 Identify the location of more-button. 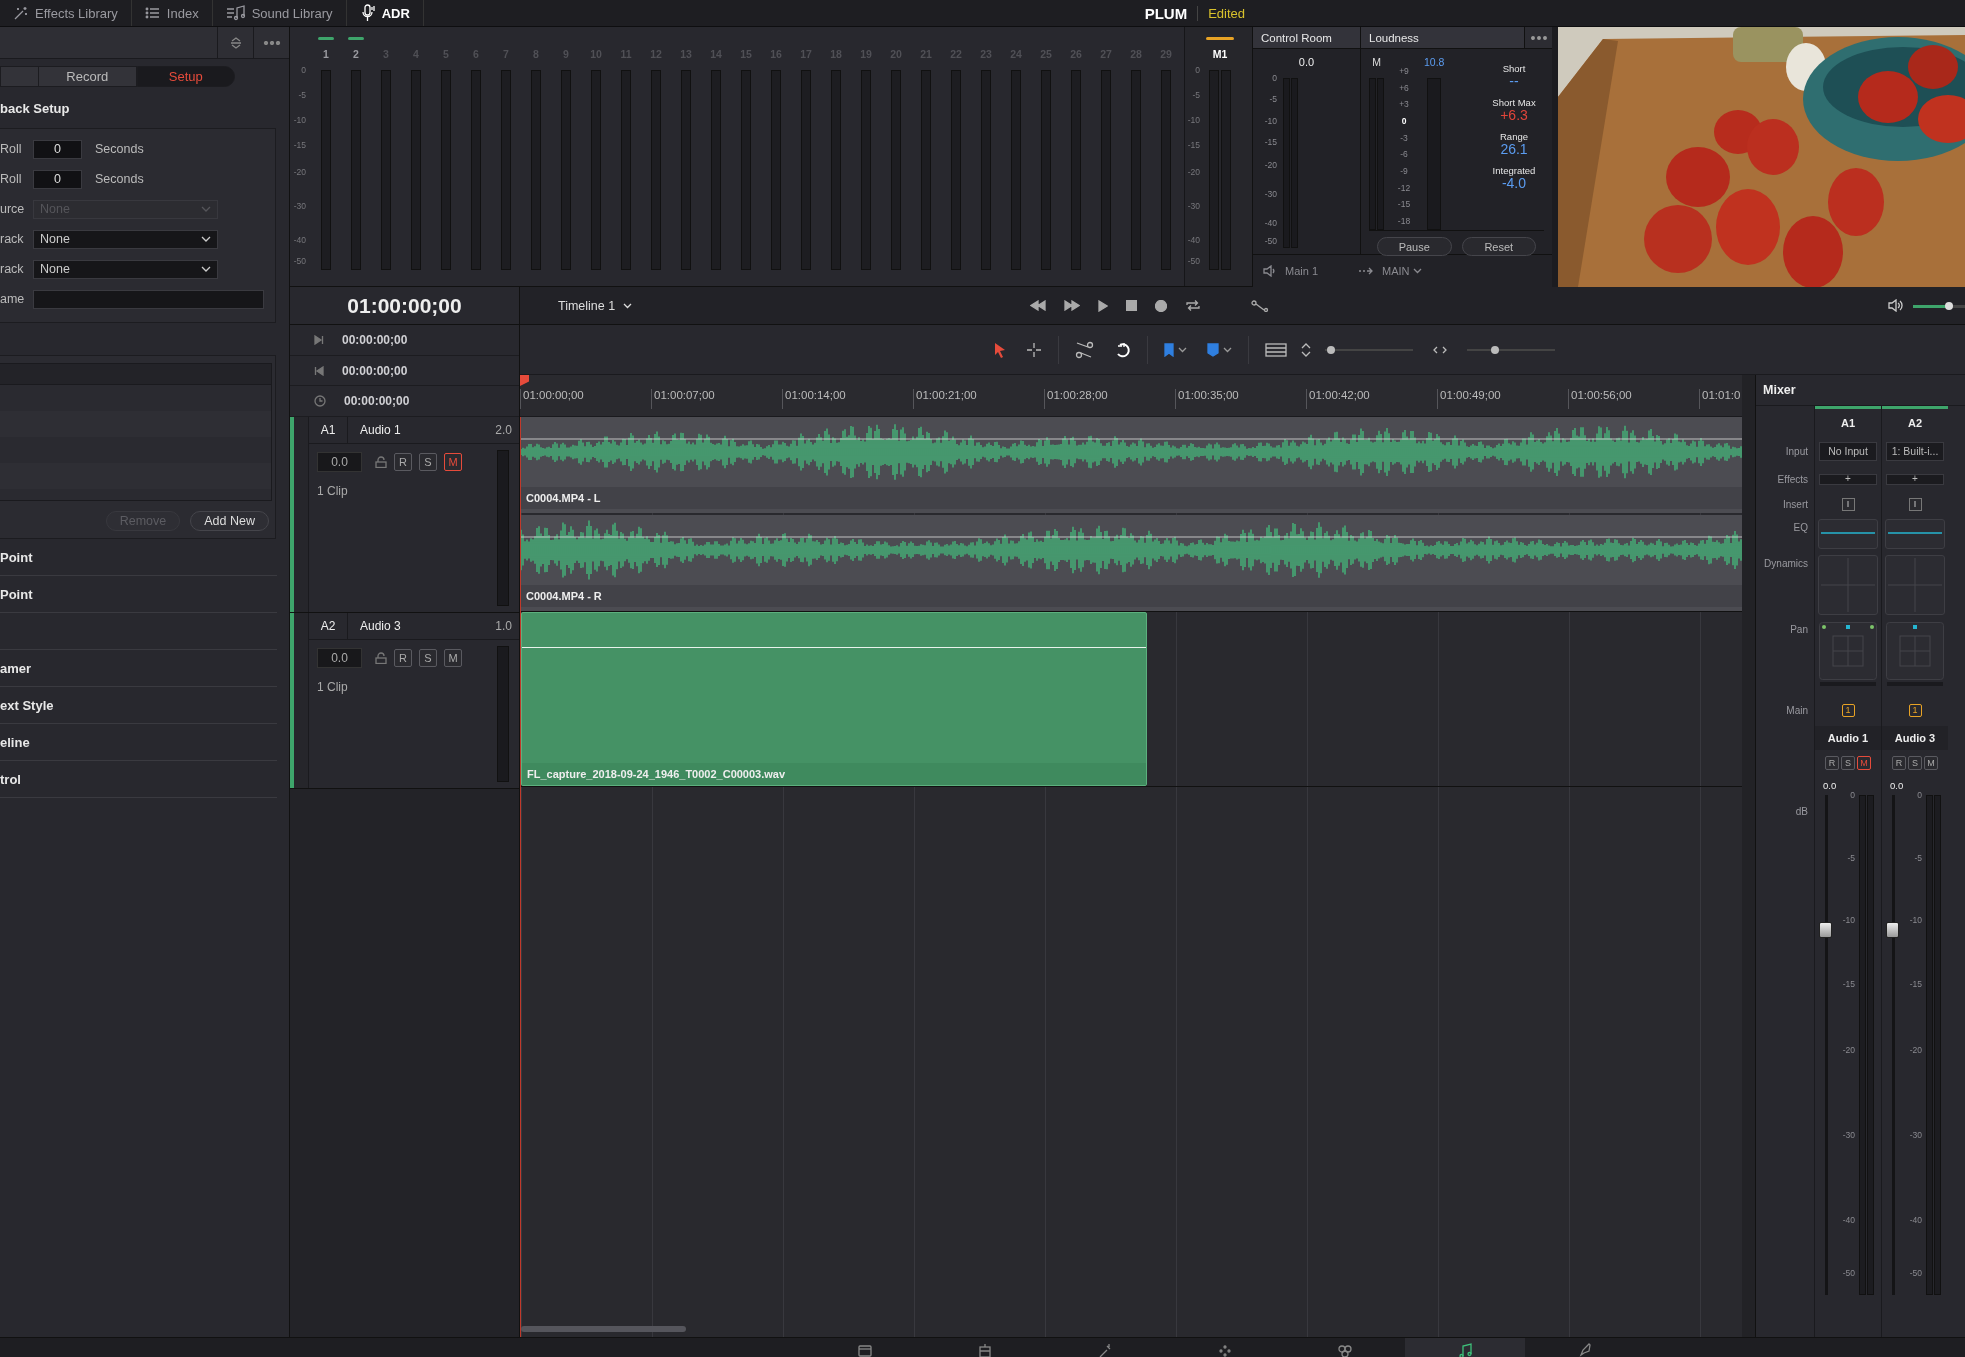
(1538, 37).